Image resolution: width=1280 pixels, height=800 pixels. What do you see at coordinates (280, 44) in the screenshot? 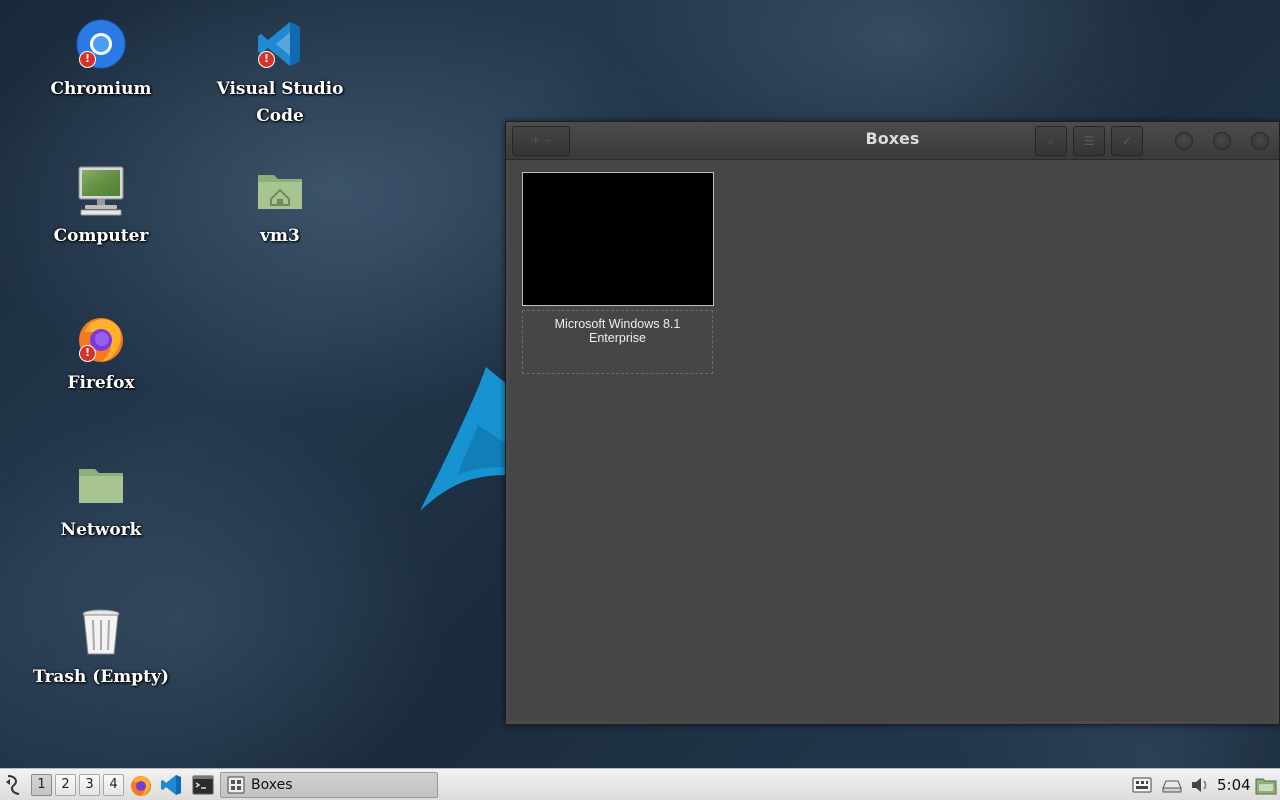
I see `vscode-icon: !` at bounding box center [280, 44].